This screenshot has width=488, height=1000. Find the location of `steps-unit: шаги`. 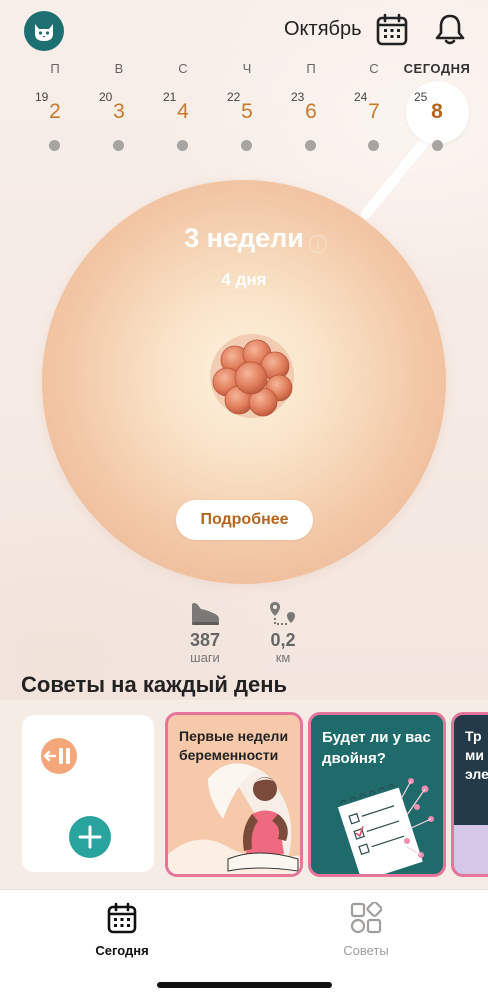

steps-unit: шаги is located at coordinates (205, 657).